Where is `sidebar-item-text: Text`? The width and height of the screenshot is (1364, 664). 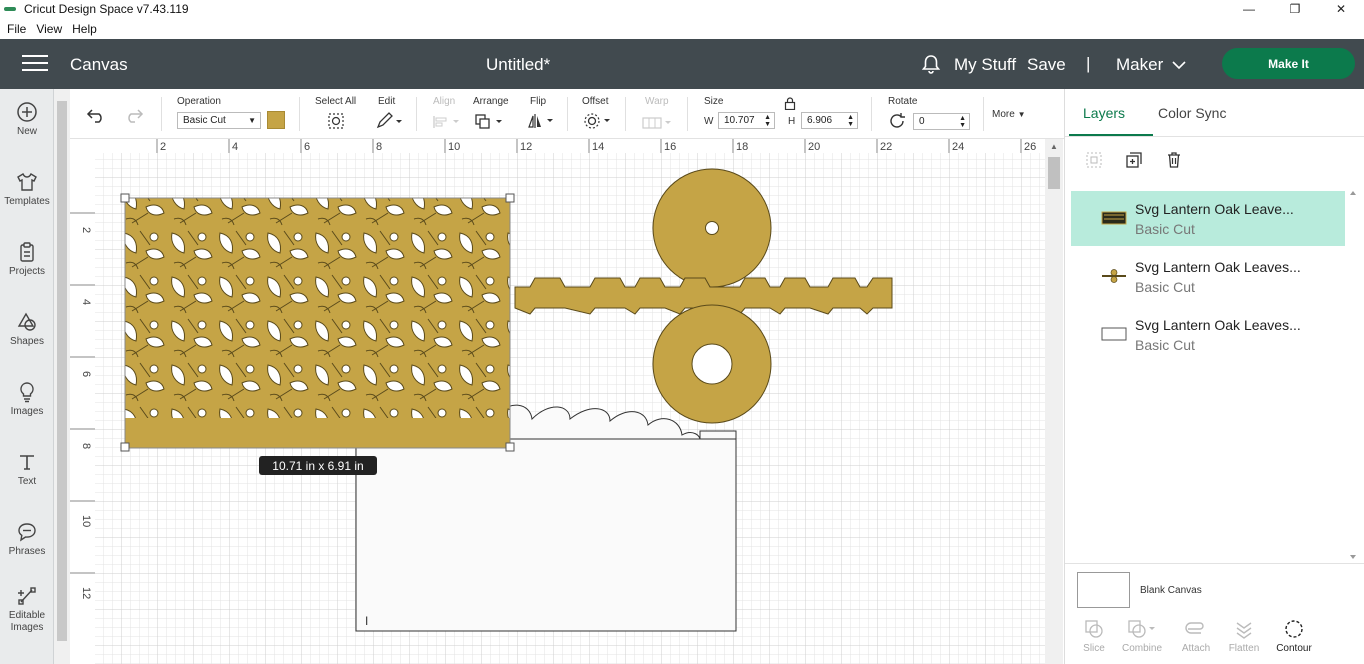
sidebar-item-text: Text is located at coordinates (27, 469).